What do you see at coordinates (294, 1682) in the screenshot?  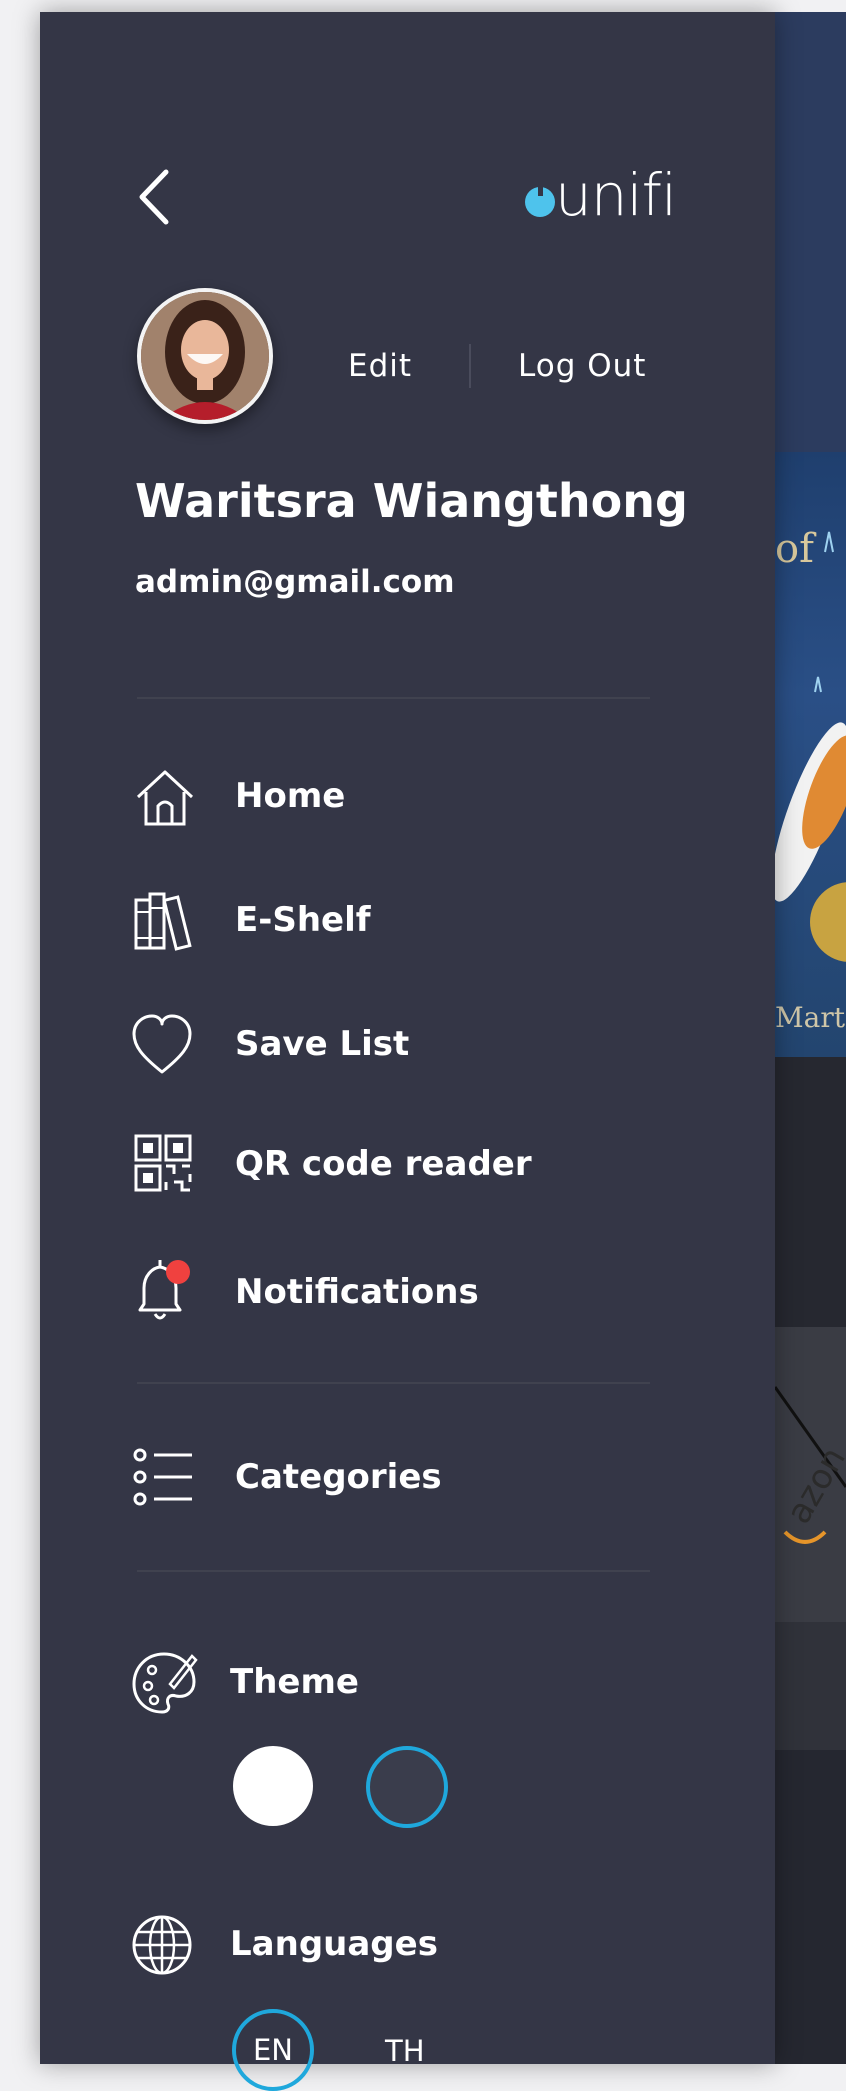 I see `theme-label: Theme` at bounding box center [294, 1682].